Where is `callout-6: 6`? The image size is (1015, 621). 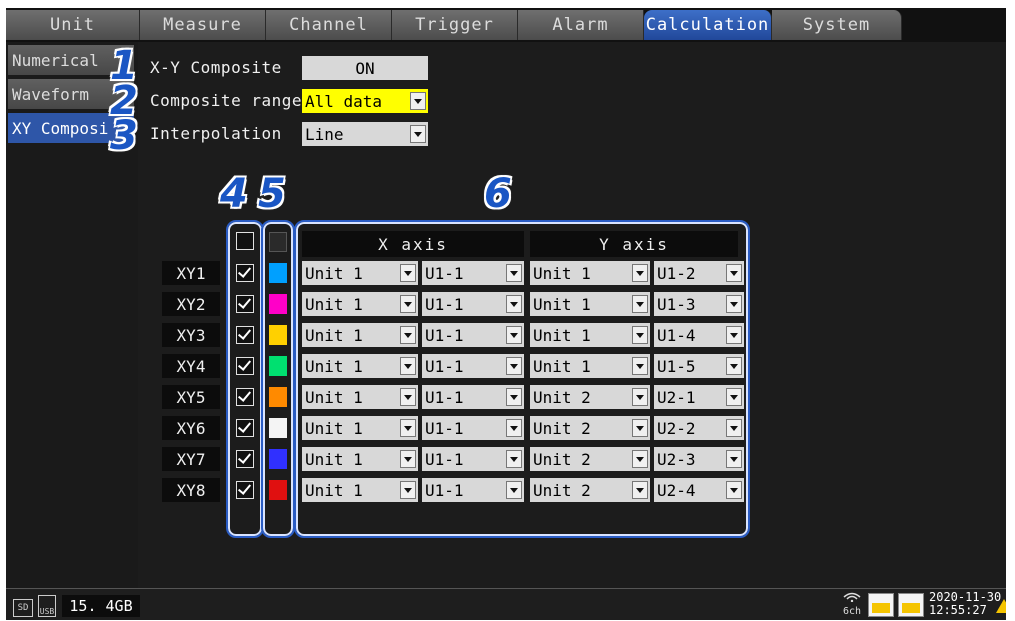 callout-6: 6 is located at coordinates (498, 194).